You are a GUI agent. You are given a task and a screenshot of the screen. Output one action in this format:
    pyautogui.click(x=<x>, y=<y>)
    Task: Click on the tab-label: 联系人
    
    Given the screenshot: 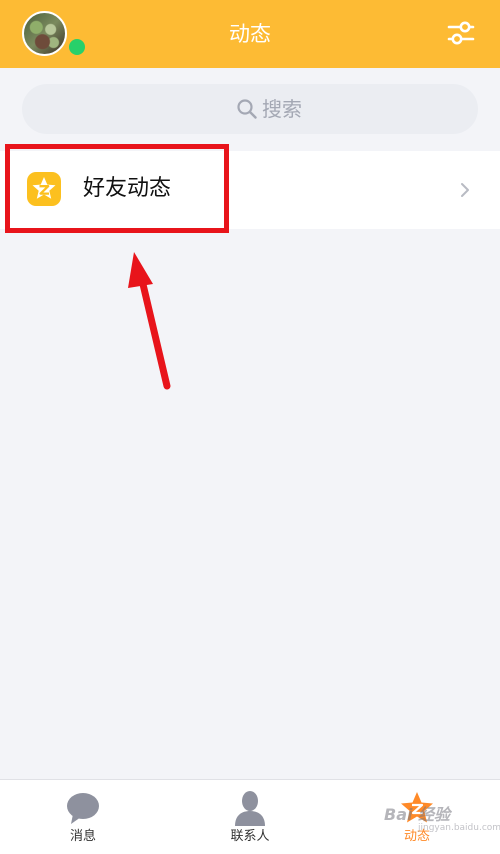 What is the action you would take?
    pyautogui.click(x=250, y=836)
    